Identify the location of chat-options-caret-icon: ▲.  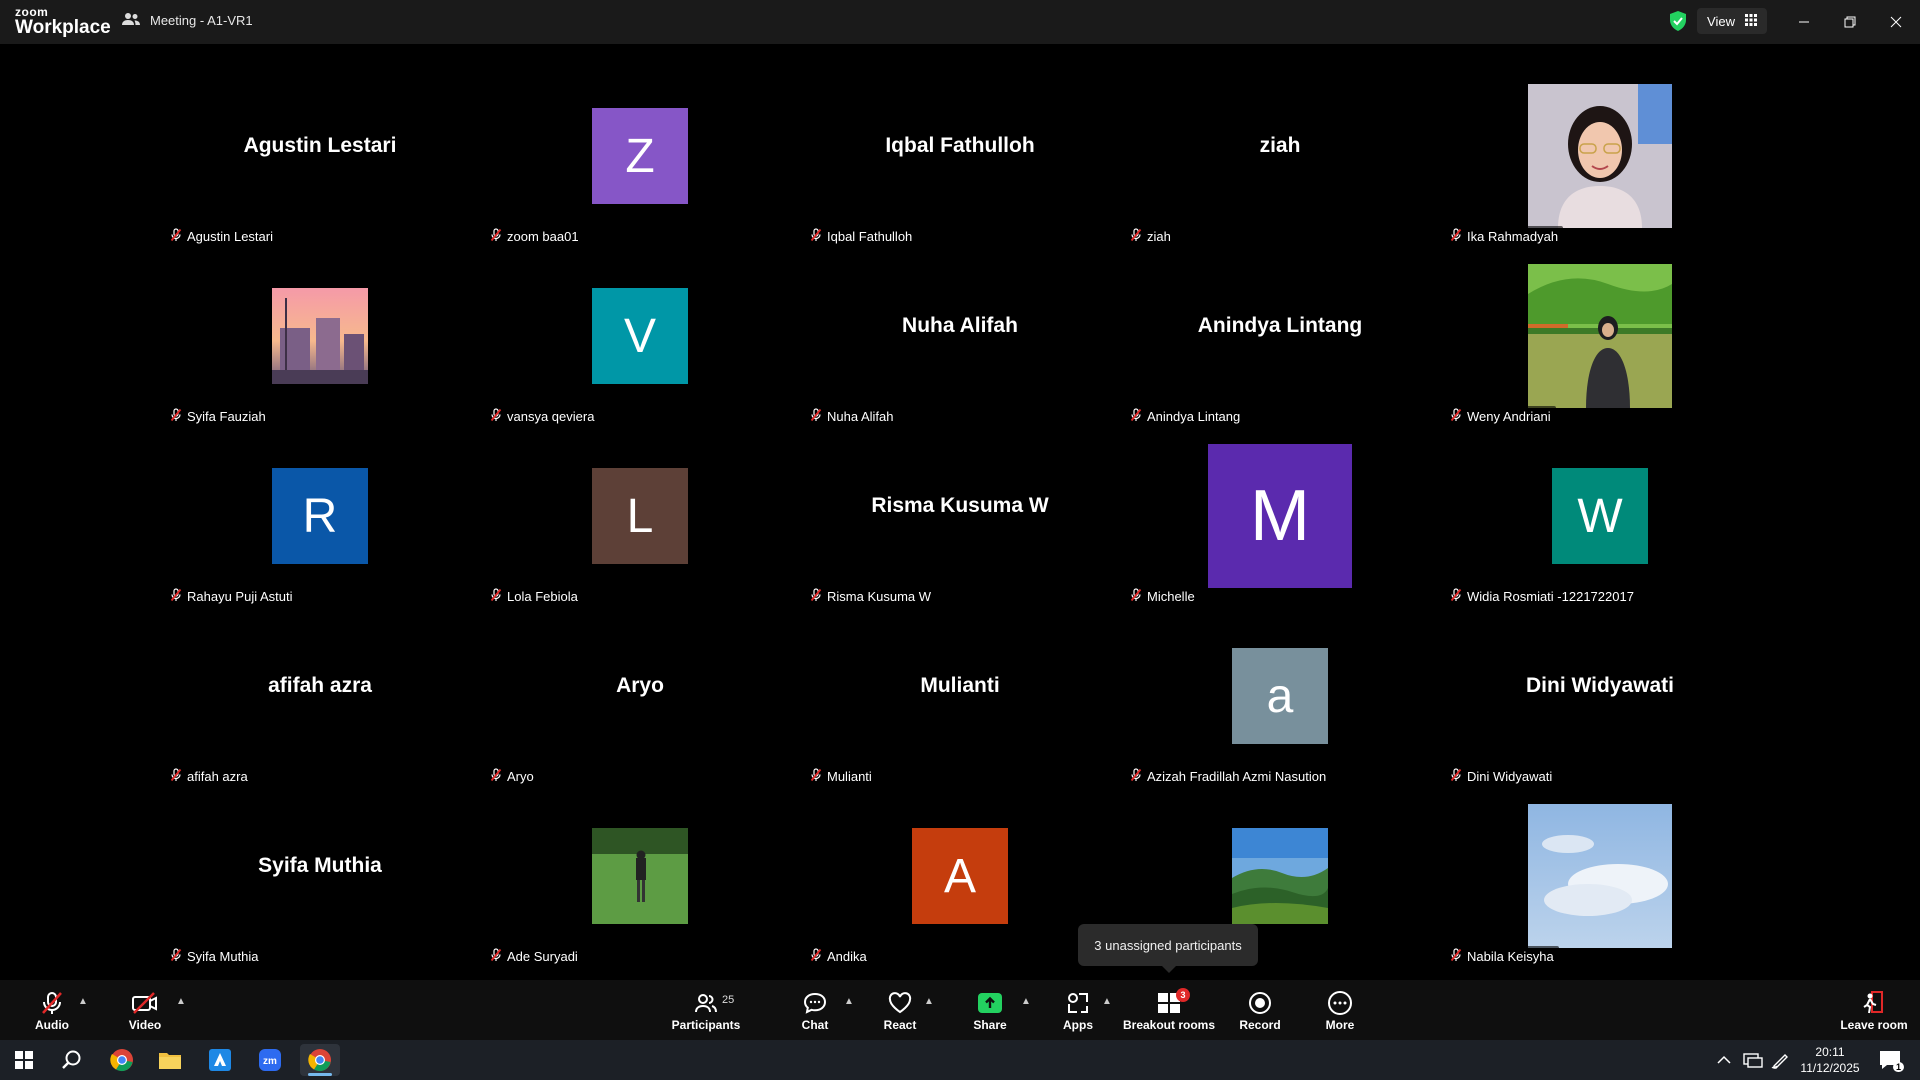
(849, 1001).